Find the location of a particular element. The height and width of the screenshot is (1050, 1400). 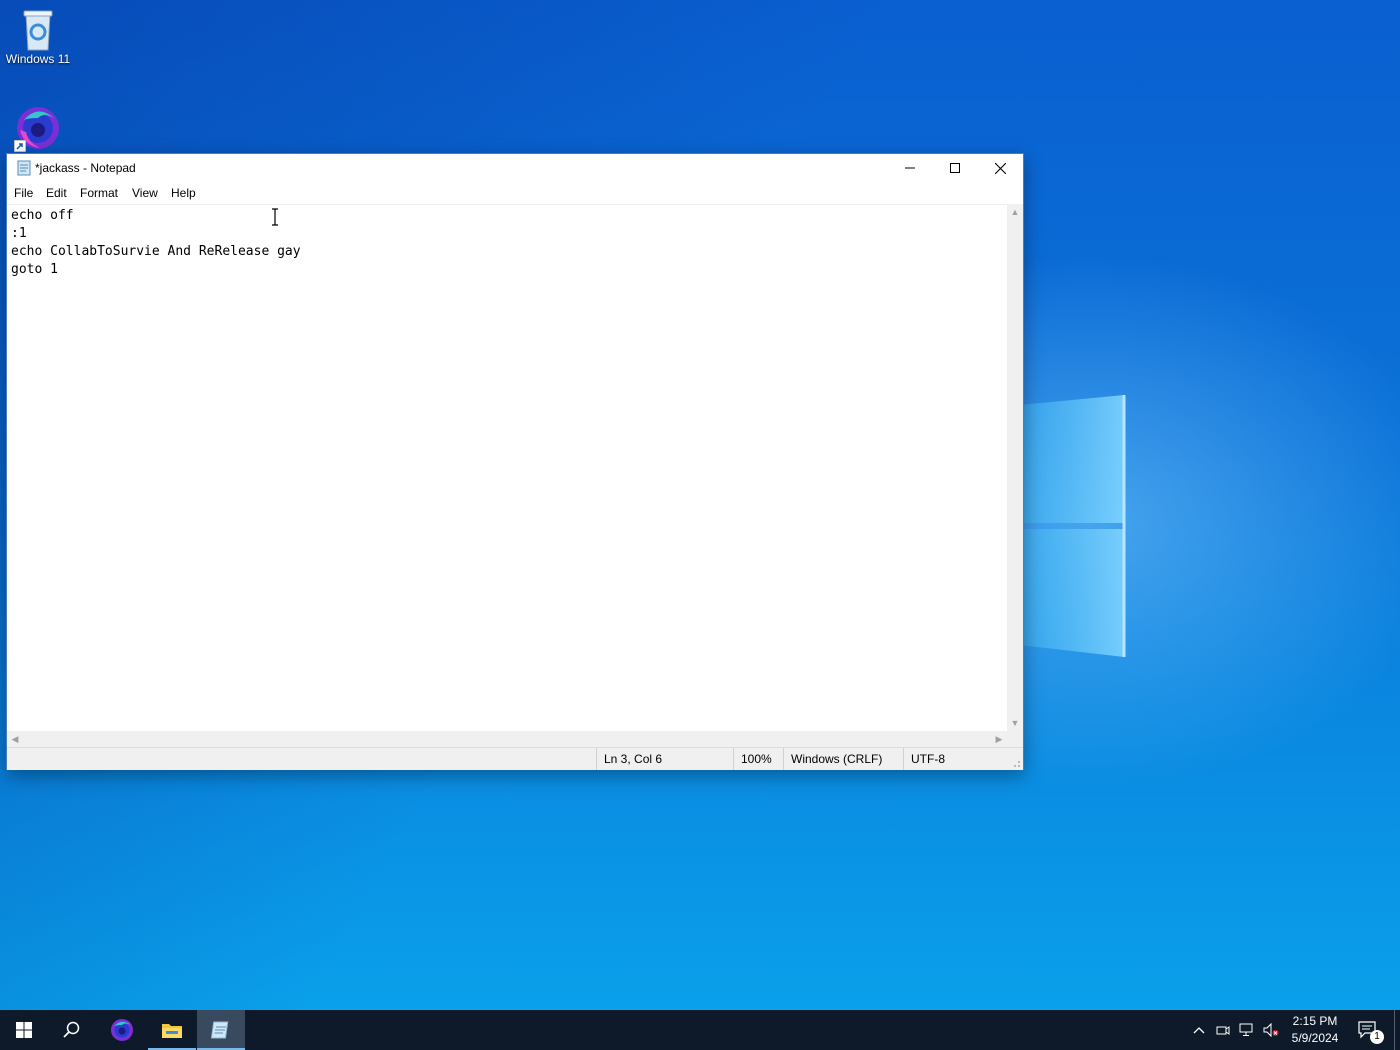

horizontal-scrollbar: ◀ ▶ is located at coordinates (507, 739).